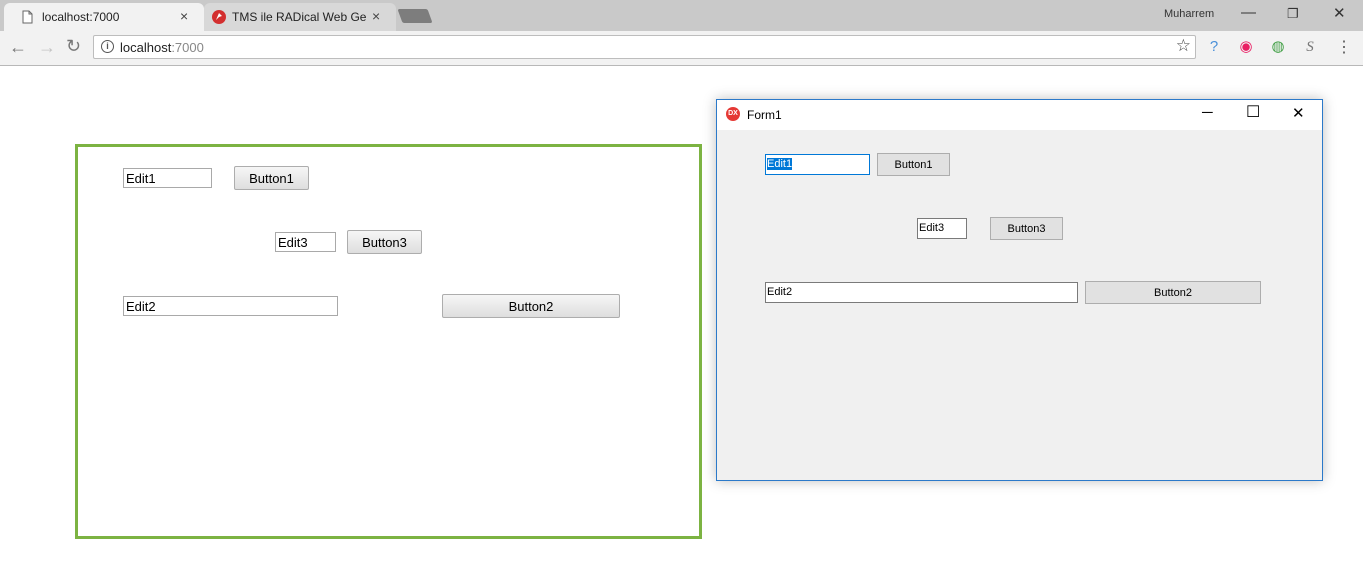  What do you see at coordinates (1278, 47) in the screenshot?
I see `globe-extension-icon: ◍` at bounding box center [1278, 47].